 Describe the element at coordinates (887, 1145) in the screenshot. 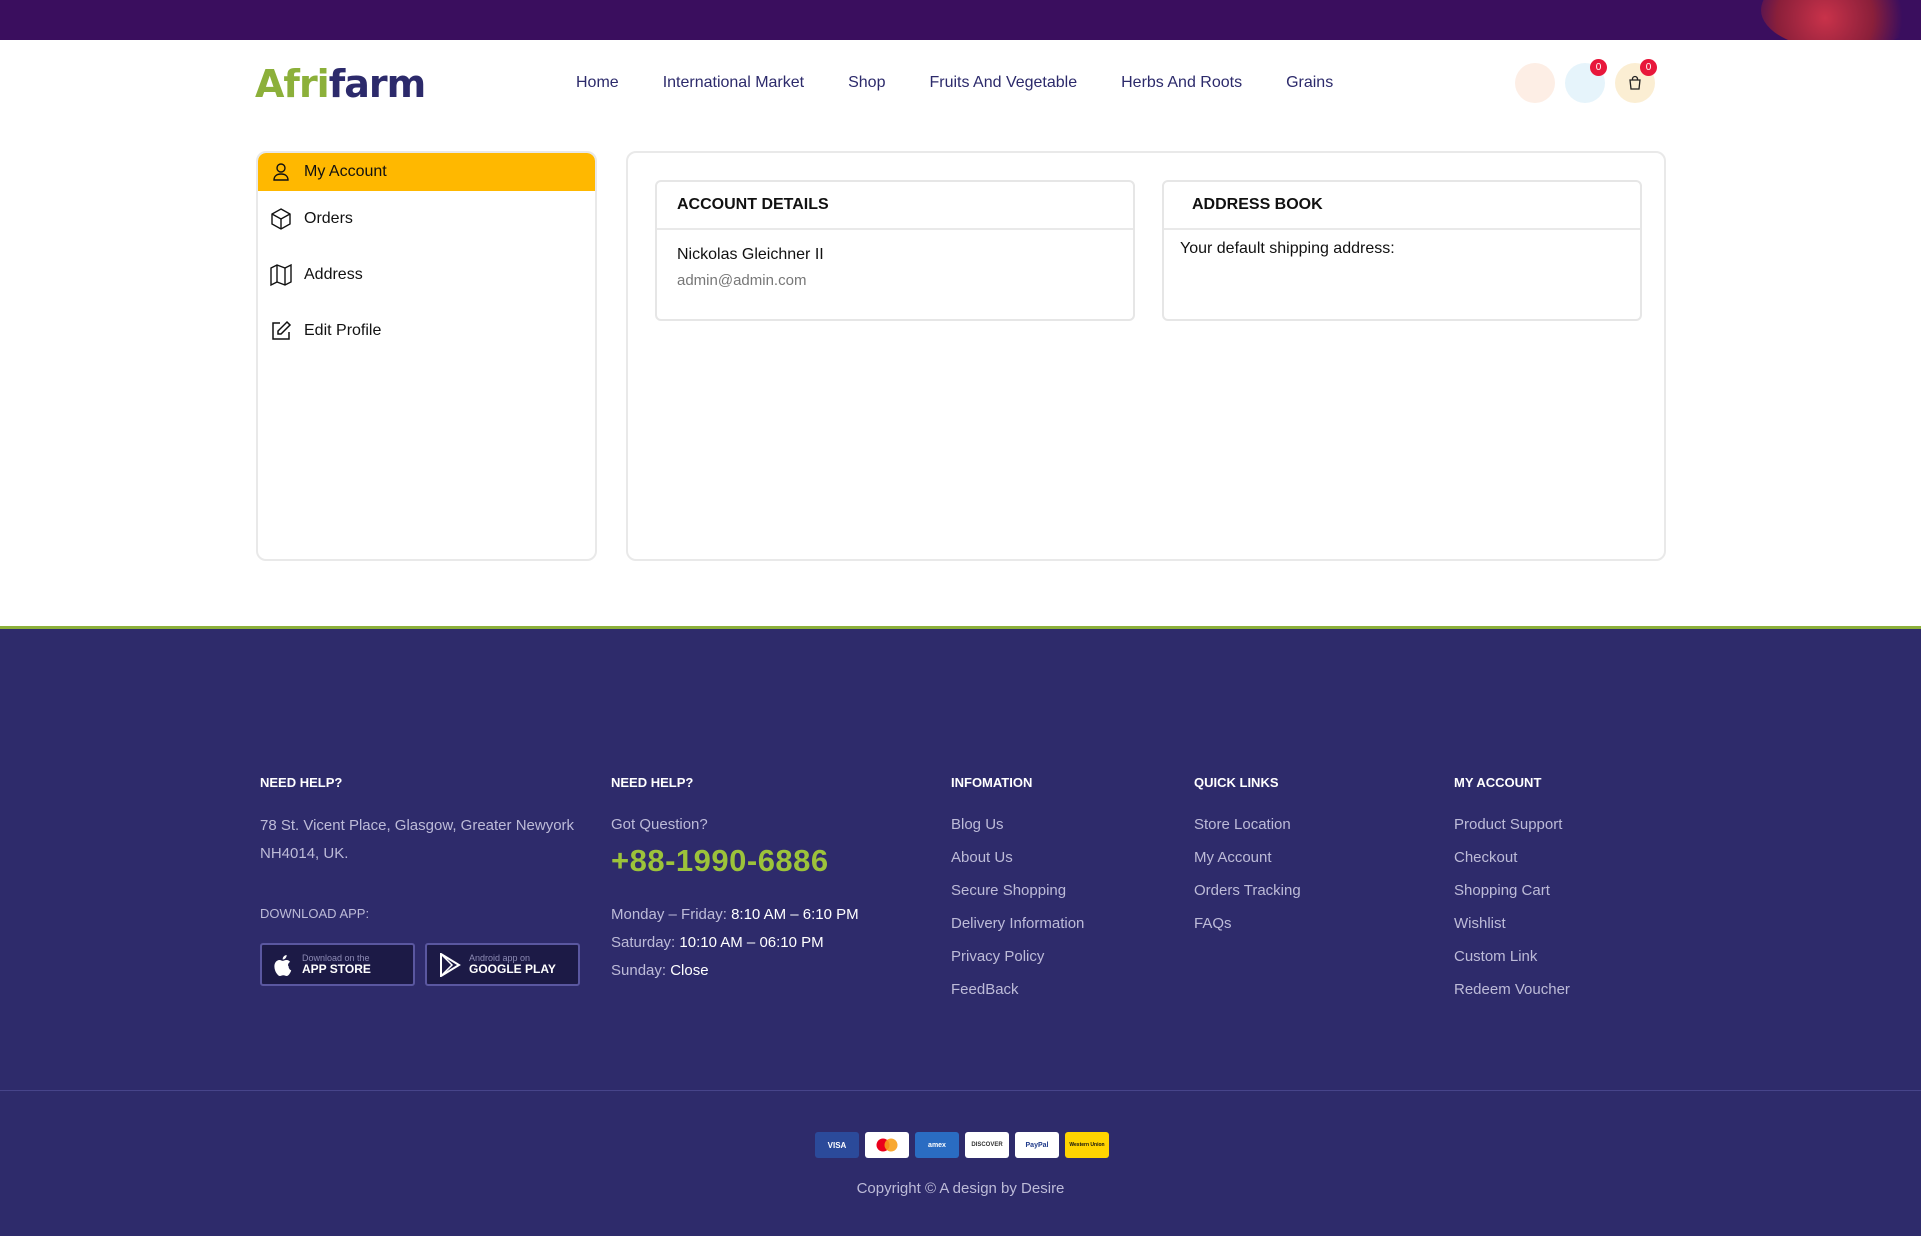

I see `mastercard-icon` at that location.